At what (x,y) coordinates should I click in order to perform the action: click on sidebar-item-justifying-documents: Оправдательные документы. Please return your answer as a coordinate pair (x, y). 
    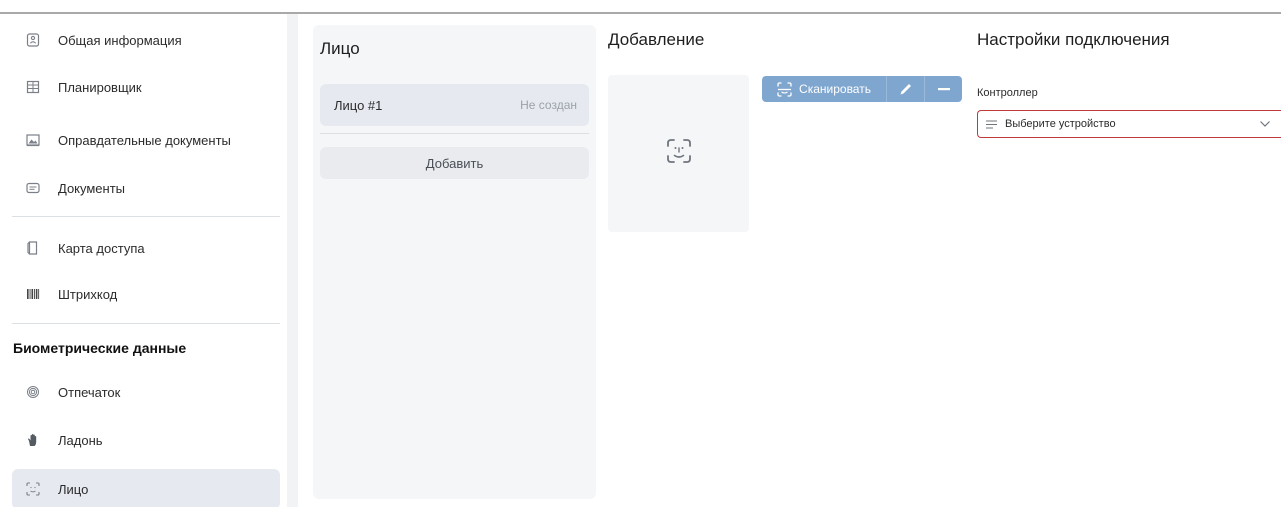
    Looking at the image, I should click on (146, 140).